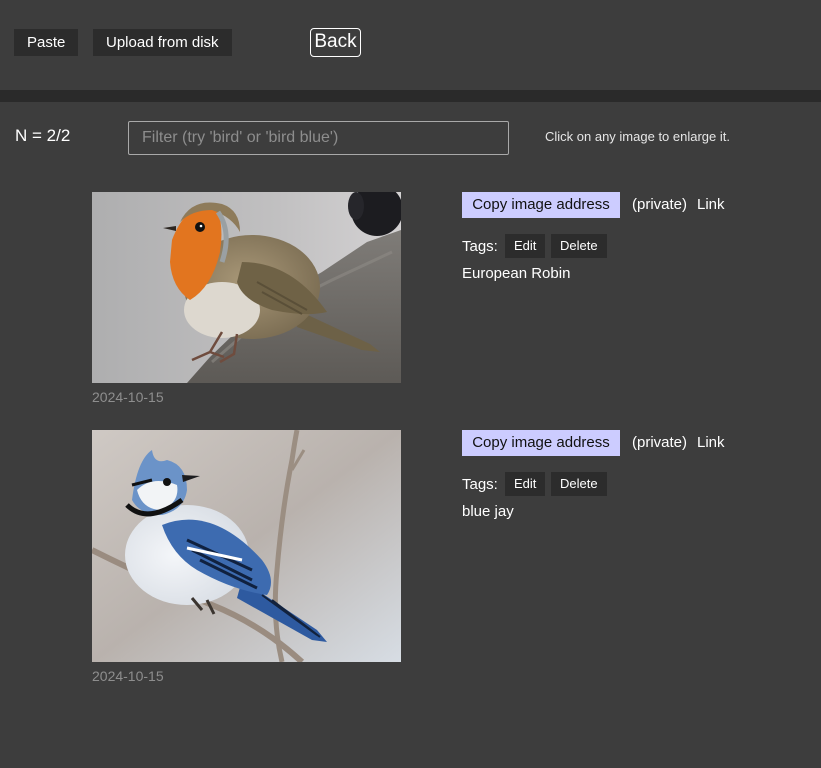  What do you see at coordinates (46, 42) in the screenshot?
I see `paste-button: Paste` at bounding box center [46, 42].